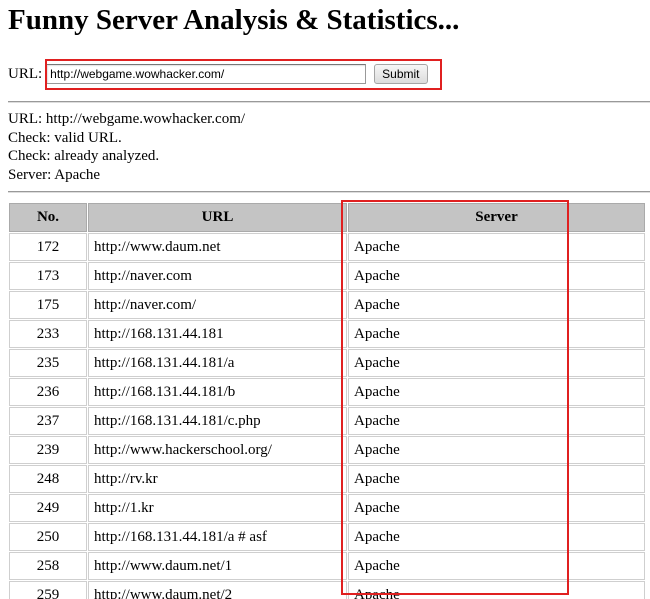 This screenshot has width=650, height=599. I want to click on cell-url: http://168.131.44.181/b, so click(217, 392).